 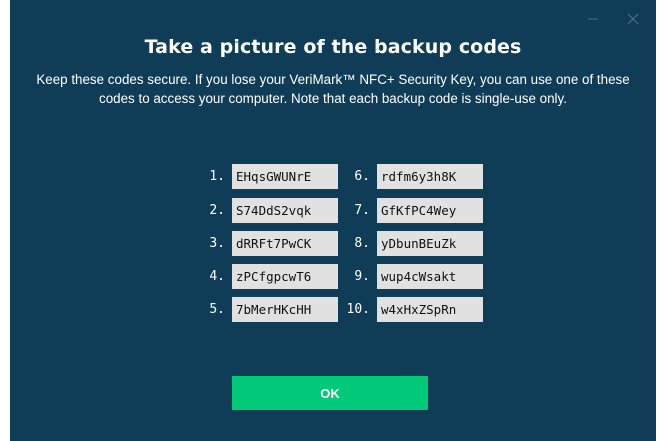 I want to click on backup-code: yDbunBEuZk, so click(x=430, y=243).